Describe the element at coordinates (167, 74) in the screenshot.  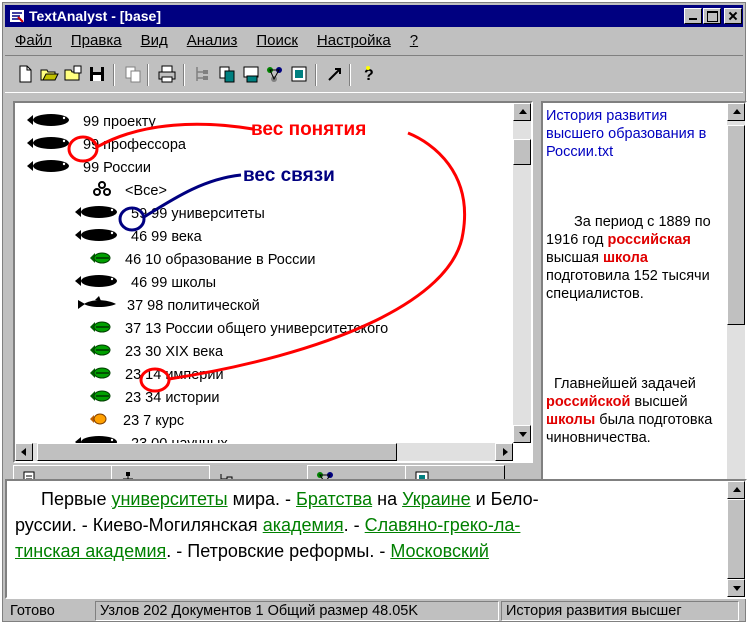
I see `print-icon` at that location.